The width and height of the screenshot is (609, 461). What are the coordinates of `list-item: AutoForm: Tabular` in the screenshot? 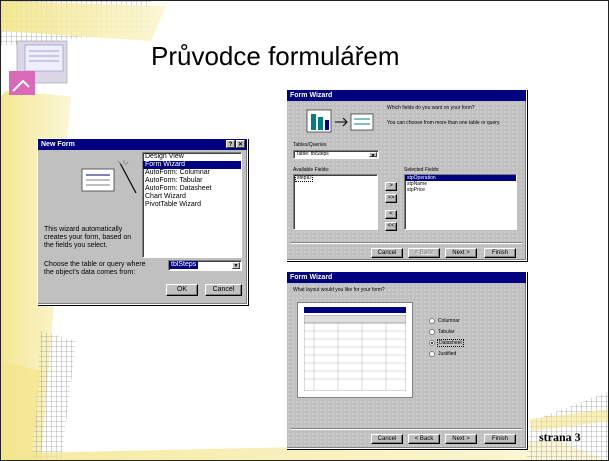 It's located at (192, 181).